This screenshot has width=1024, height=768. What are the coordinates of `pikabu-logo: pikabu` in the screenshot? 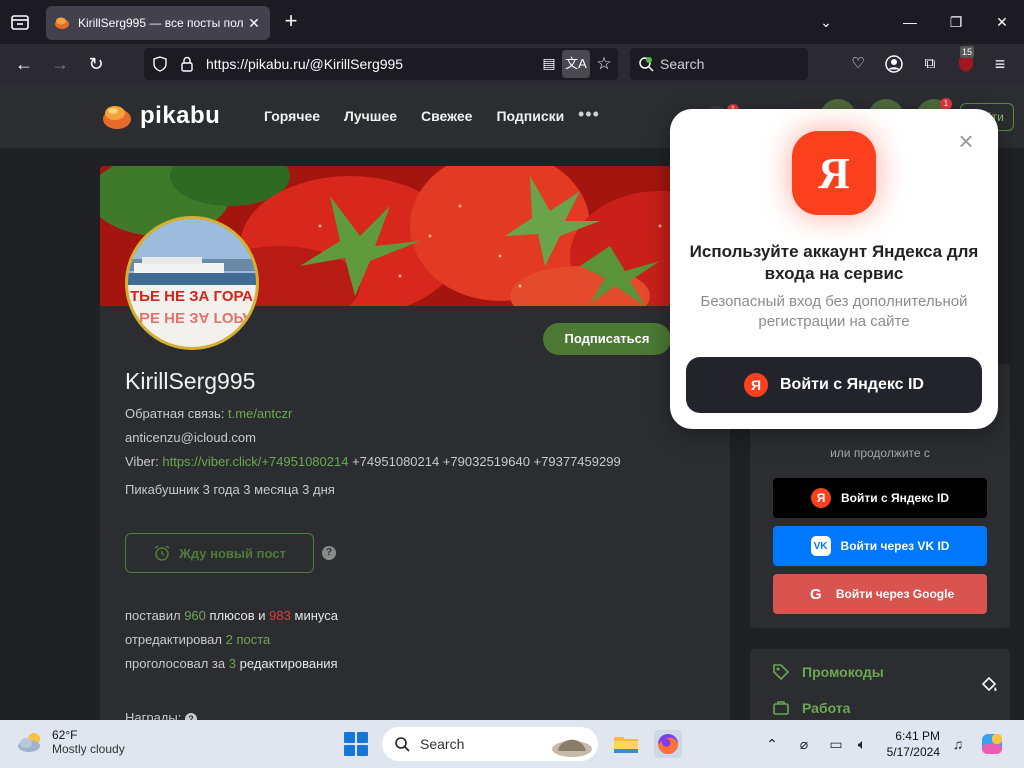 It's located at (161, 116).